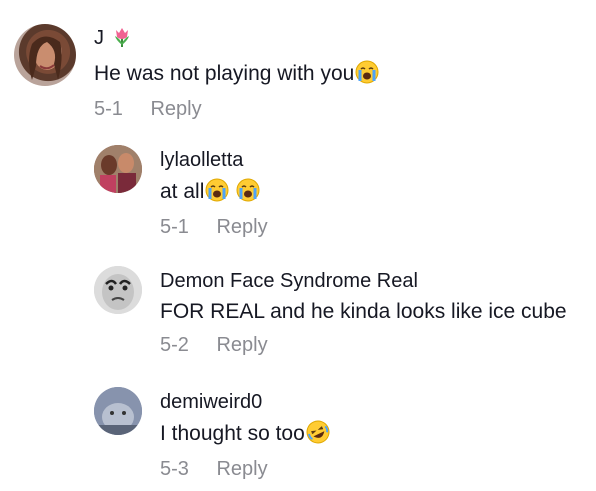 The width and height of the screenshot is (596, 491). Describe the element at coordinates (122, 40) in the screenshot. I see `tulip-emoji-icon` at that location.